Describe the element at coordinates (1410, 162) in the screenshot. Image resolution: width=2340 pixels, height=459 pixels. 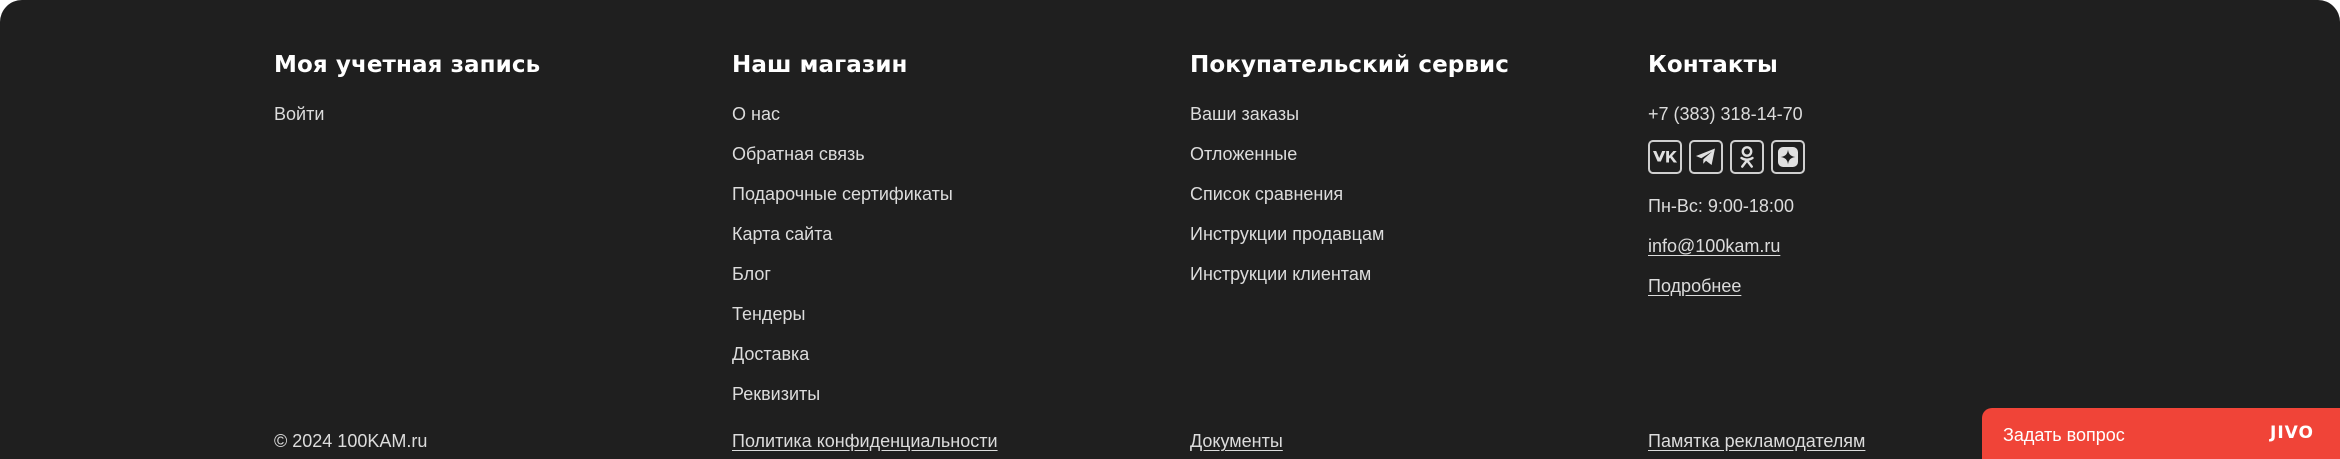
I see `footer-link-item: Отложенные` at that location.